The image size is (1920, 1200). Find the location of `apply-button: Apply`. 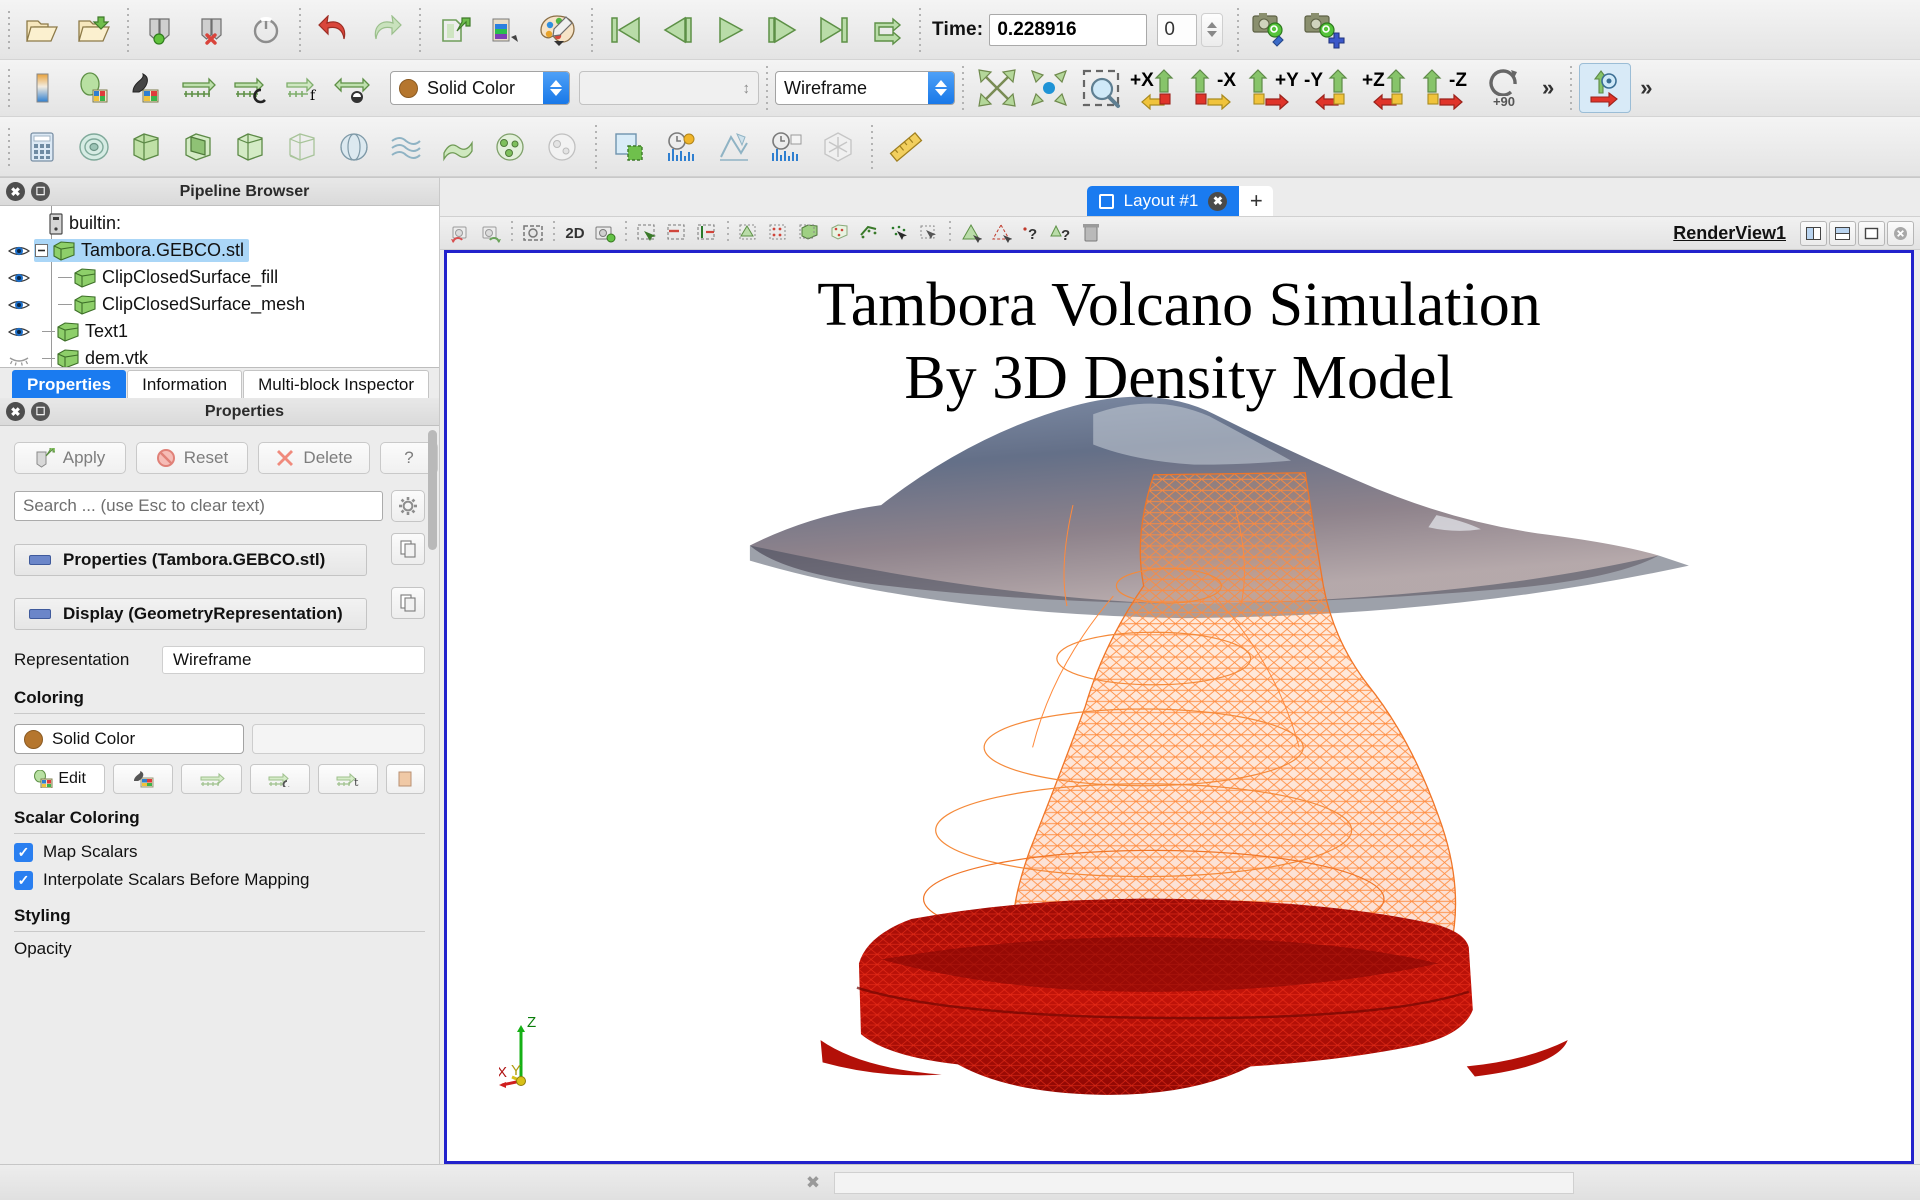

apply-button: Apply is located at coordinates (70, 458).